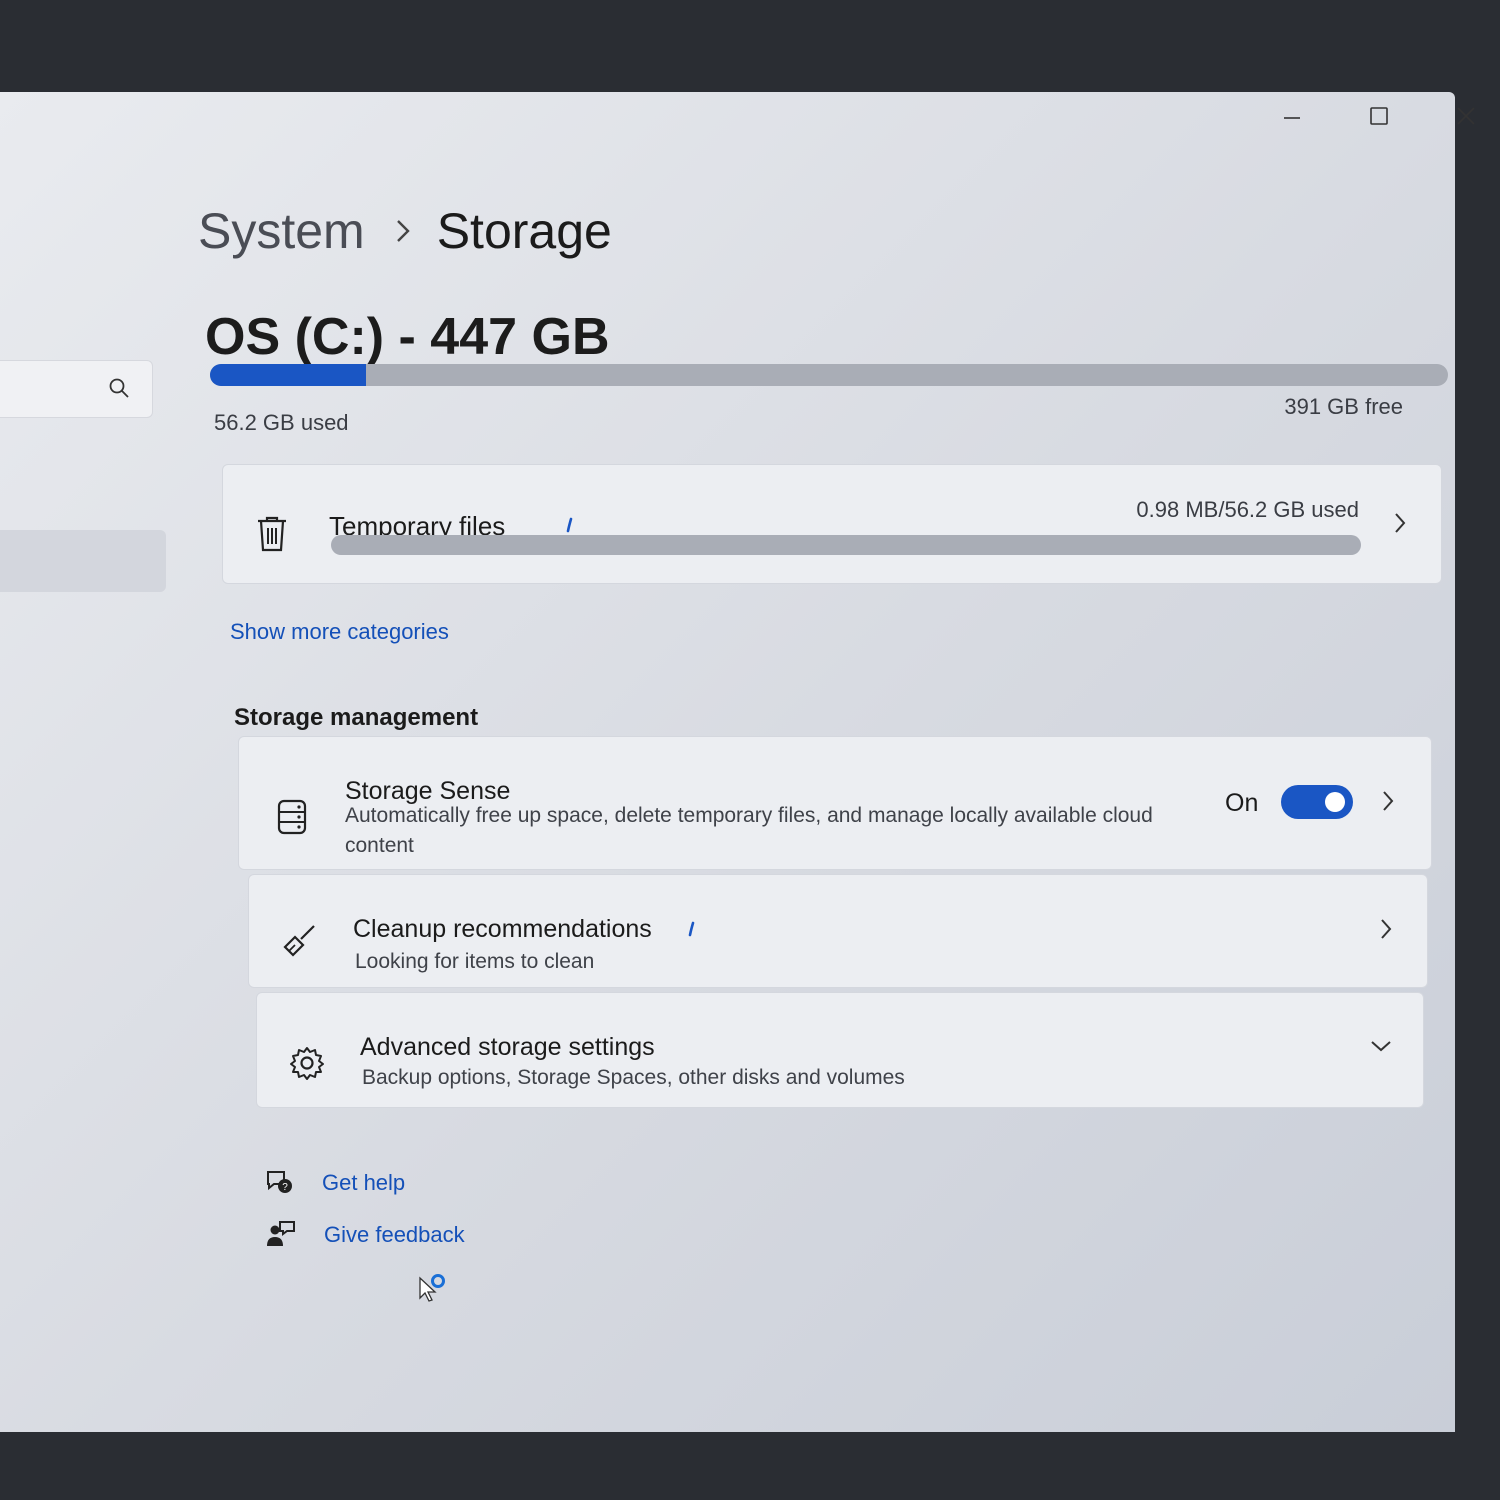  I want to click on give-feedback-link: Give feedback, so click(394, 1235).